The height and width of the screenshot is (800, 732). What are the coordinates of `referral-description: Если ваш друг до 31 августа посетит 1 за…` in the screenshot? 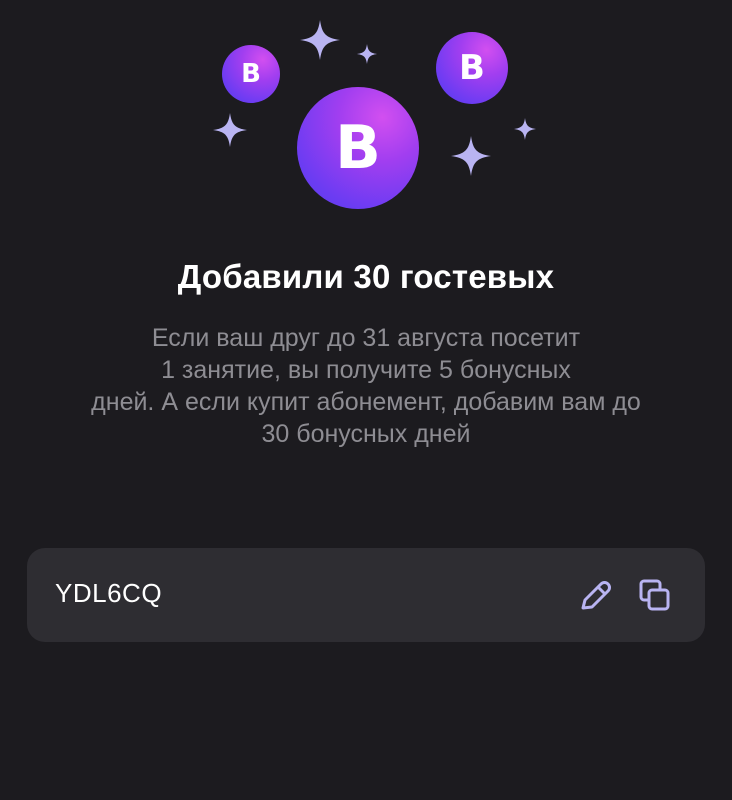 It's located at (366, 386).